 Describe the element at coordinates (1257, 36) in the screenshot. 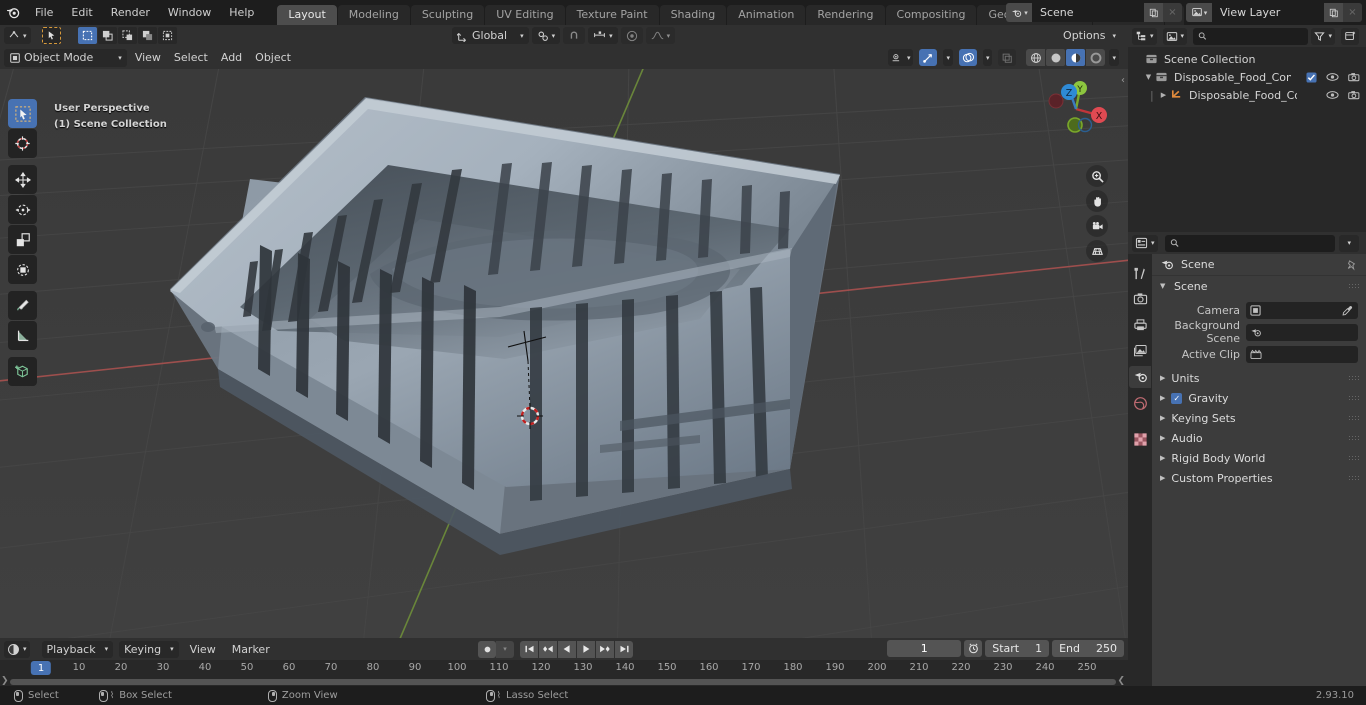

I see `outliner-search-field` at that location.